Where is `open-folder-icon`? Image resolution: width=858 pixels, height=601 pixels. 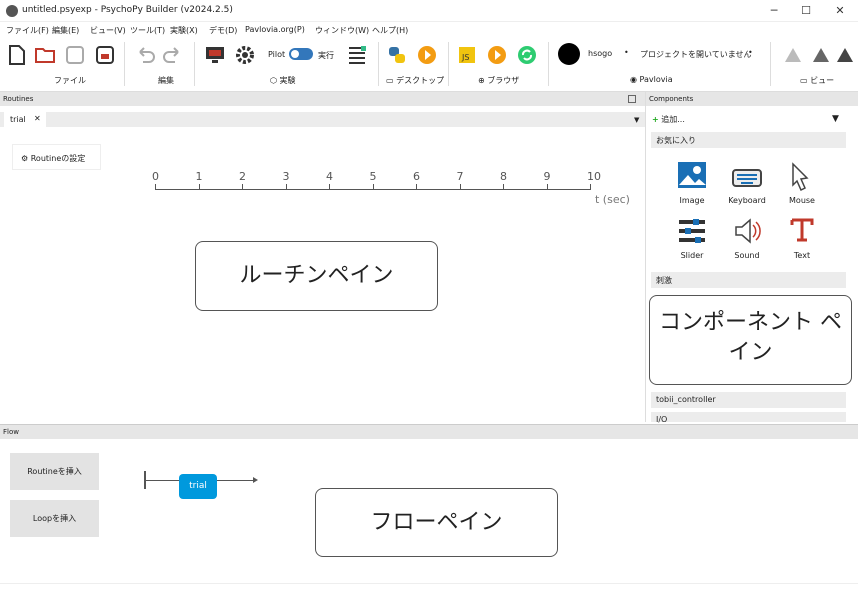
open-folder-icon is located at coordinates (45, 55).